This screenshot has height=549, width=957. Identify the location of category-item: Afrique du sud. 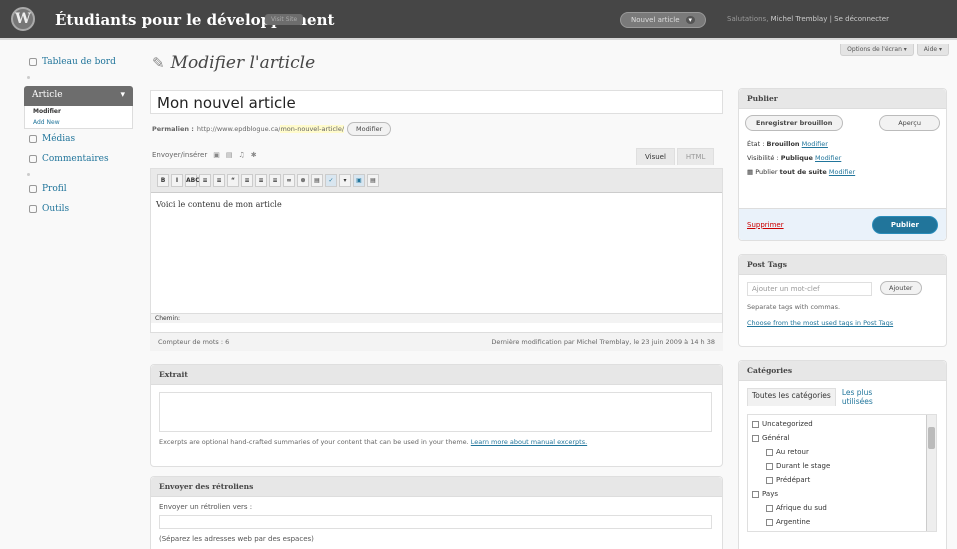
(842, 508).